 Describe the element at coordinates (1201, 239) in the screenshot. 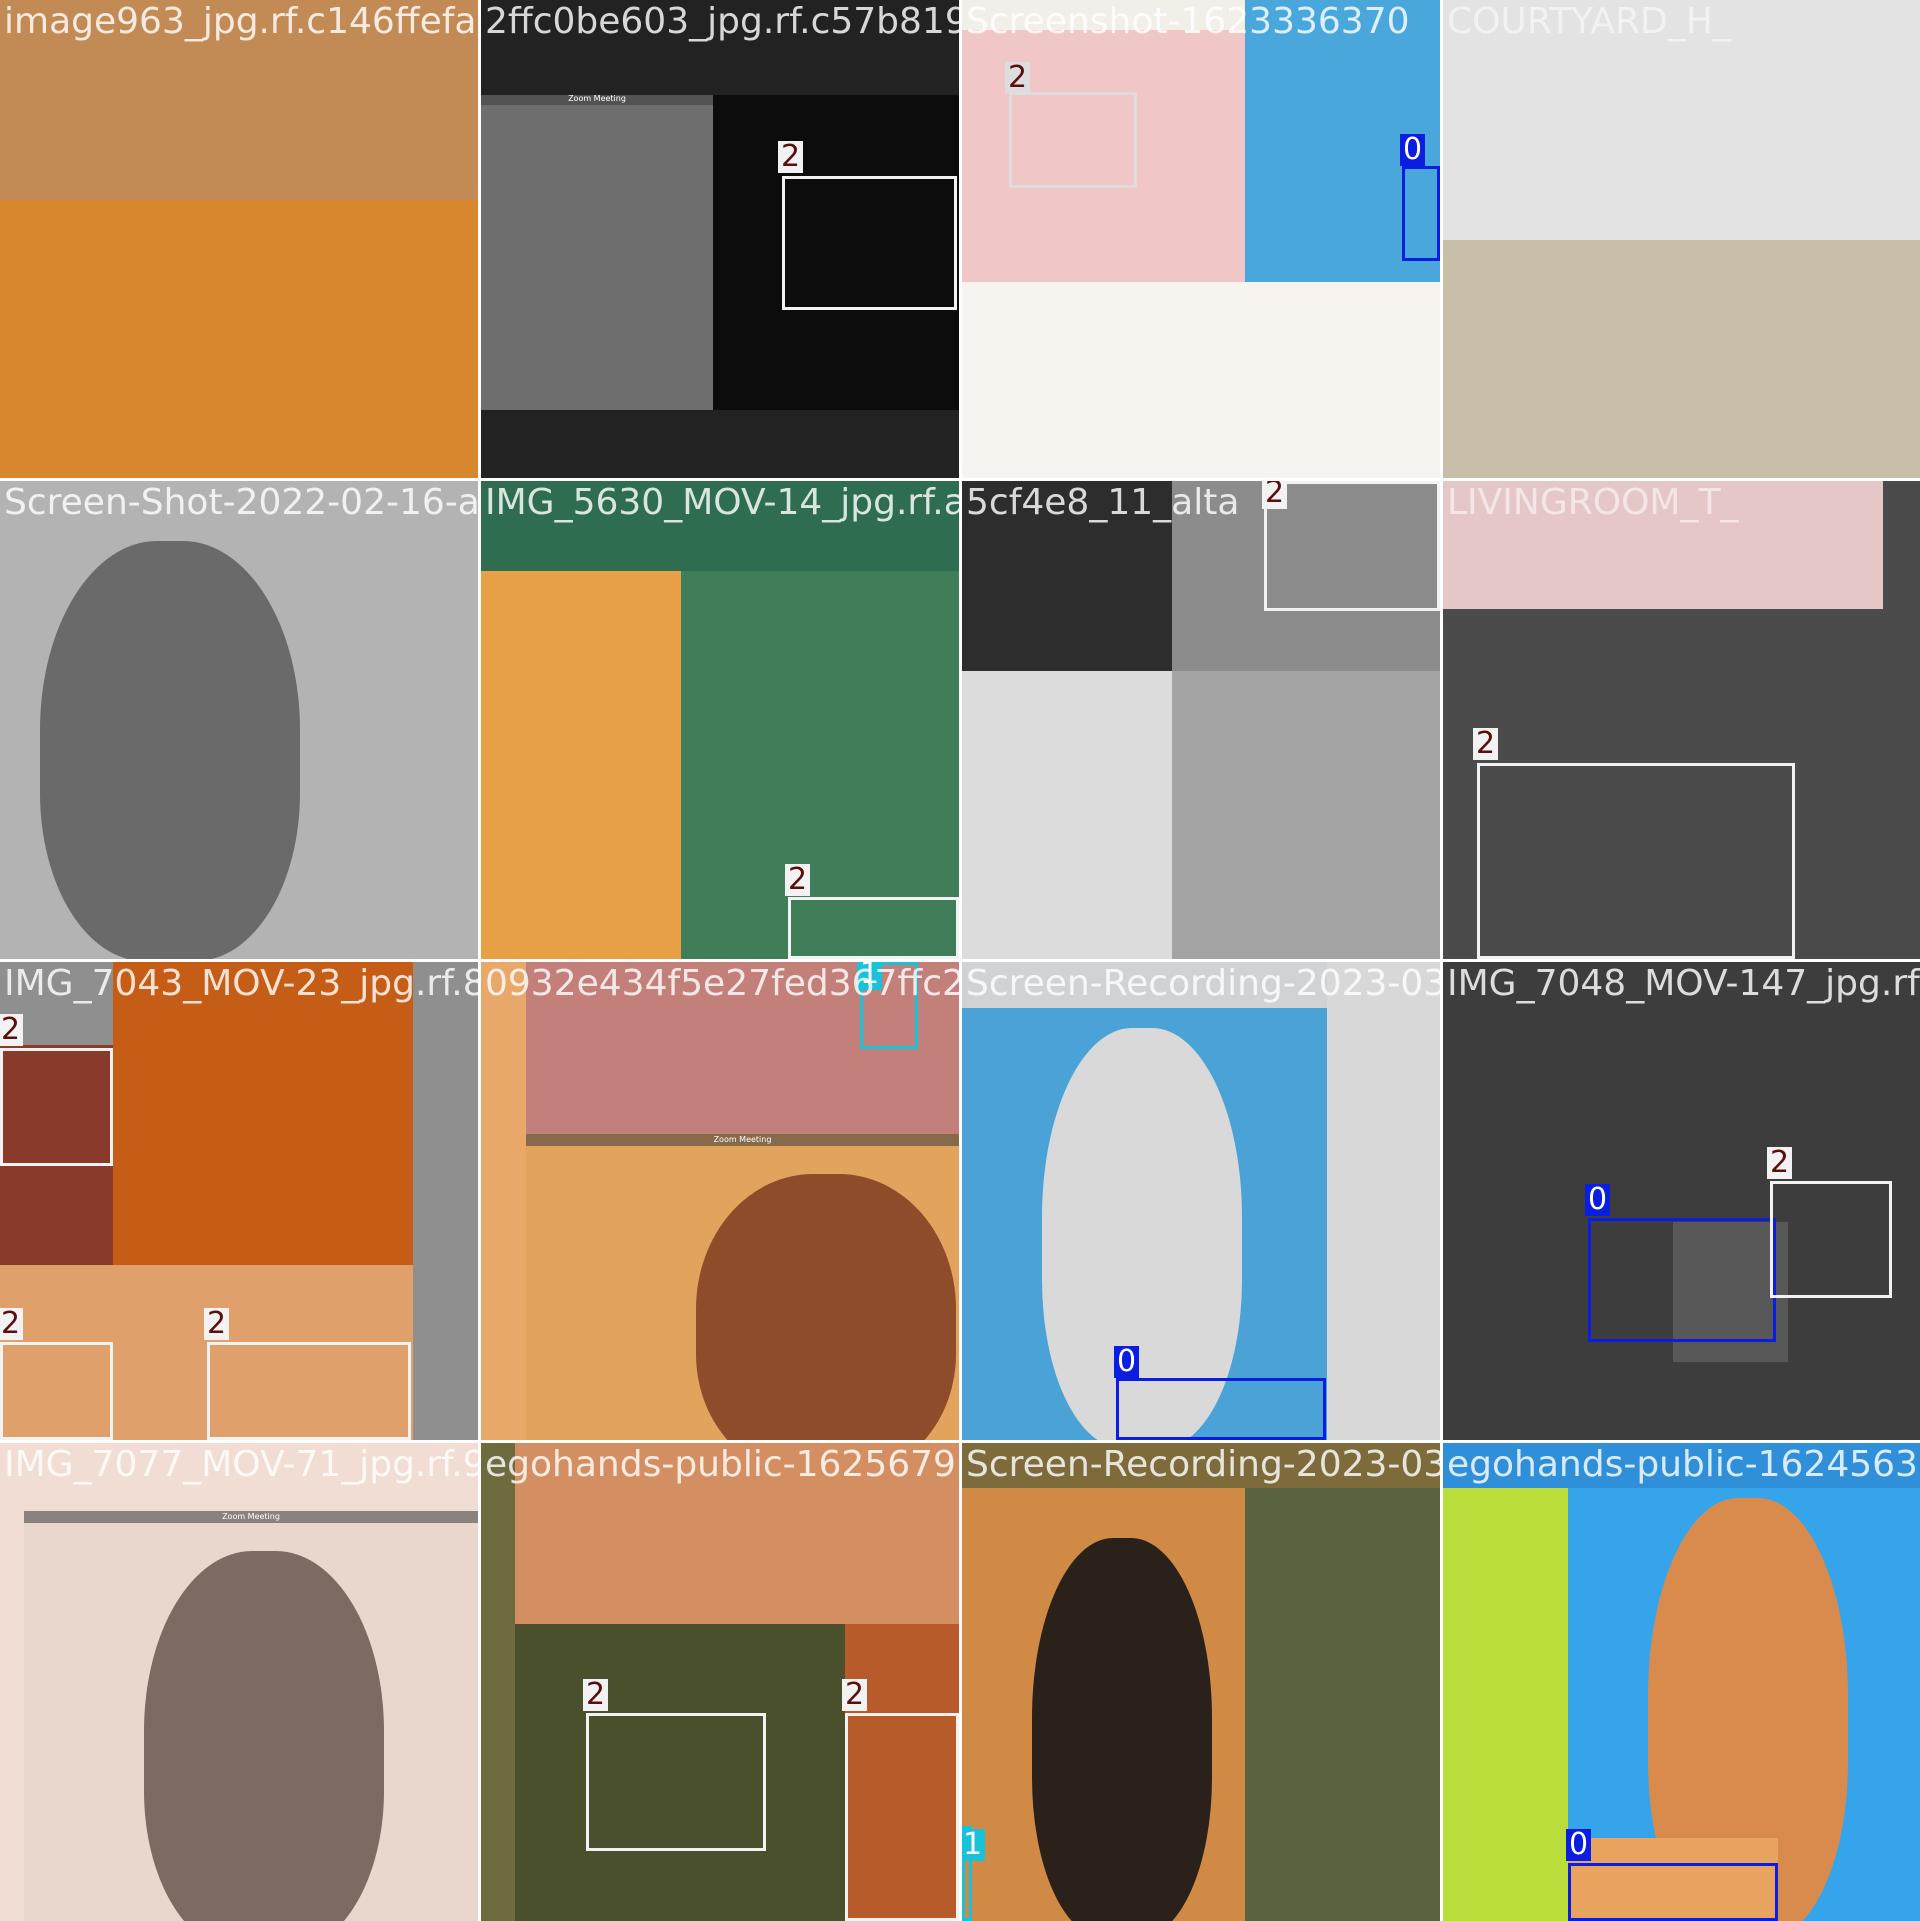

I see `mosaic-tile: 2 0 Screenshot-1623336370` at that location.